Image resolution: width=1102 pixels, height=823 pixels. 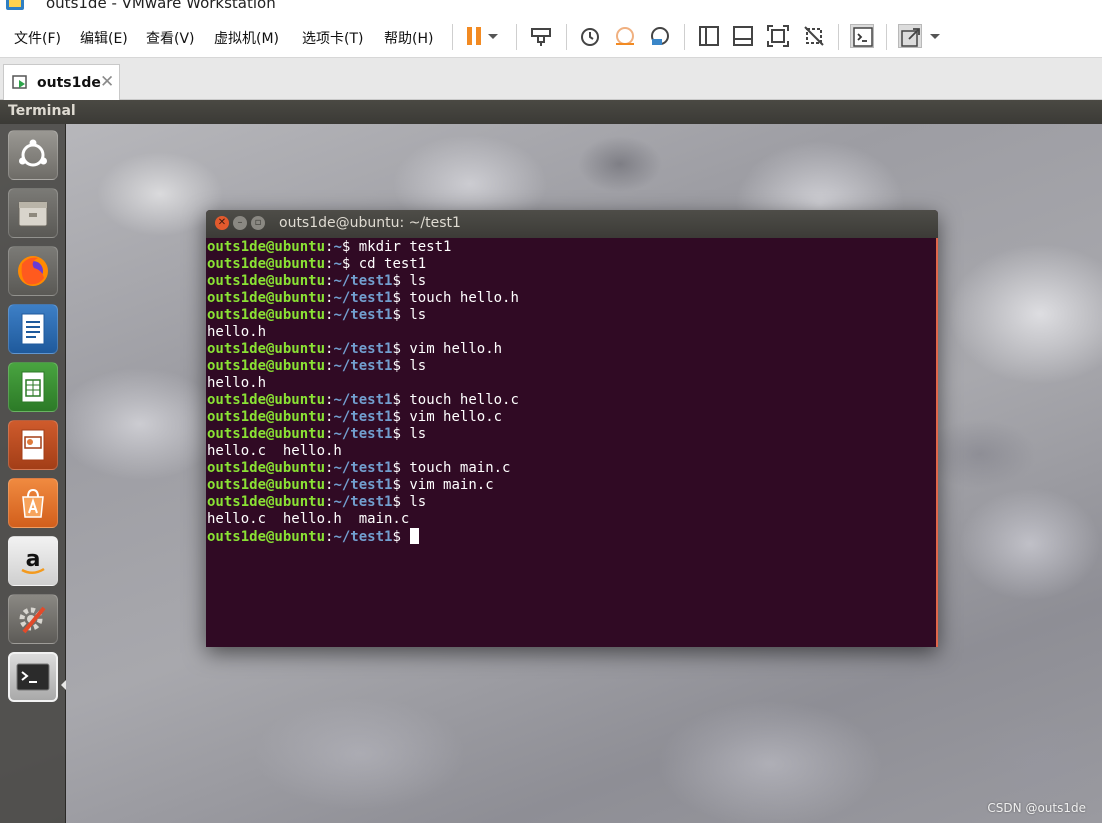 What do you see at coordinates (455, 468) in the screenshot?
I see `command-text: touch main.c` at bounding box center [455, 468].